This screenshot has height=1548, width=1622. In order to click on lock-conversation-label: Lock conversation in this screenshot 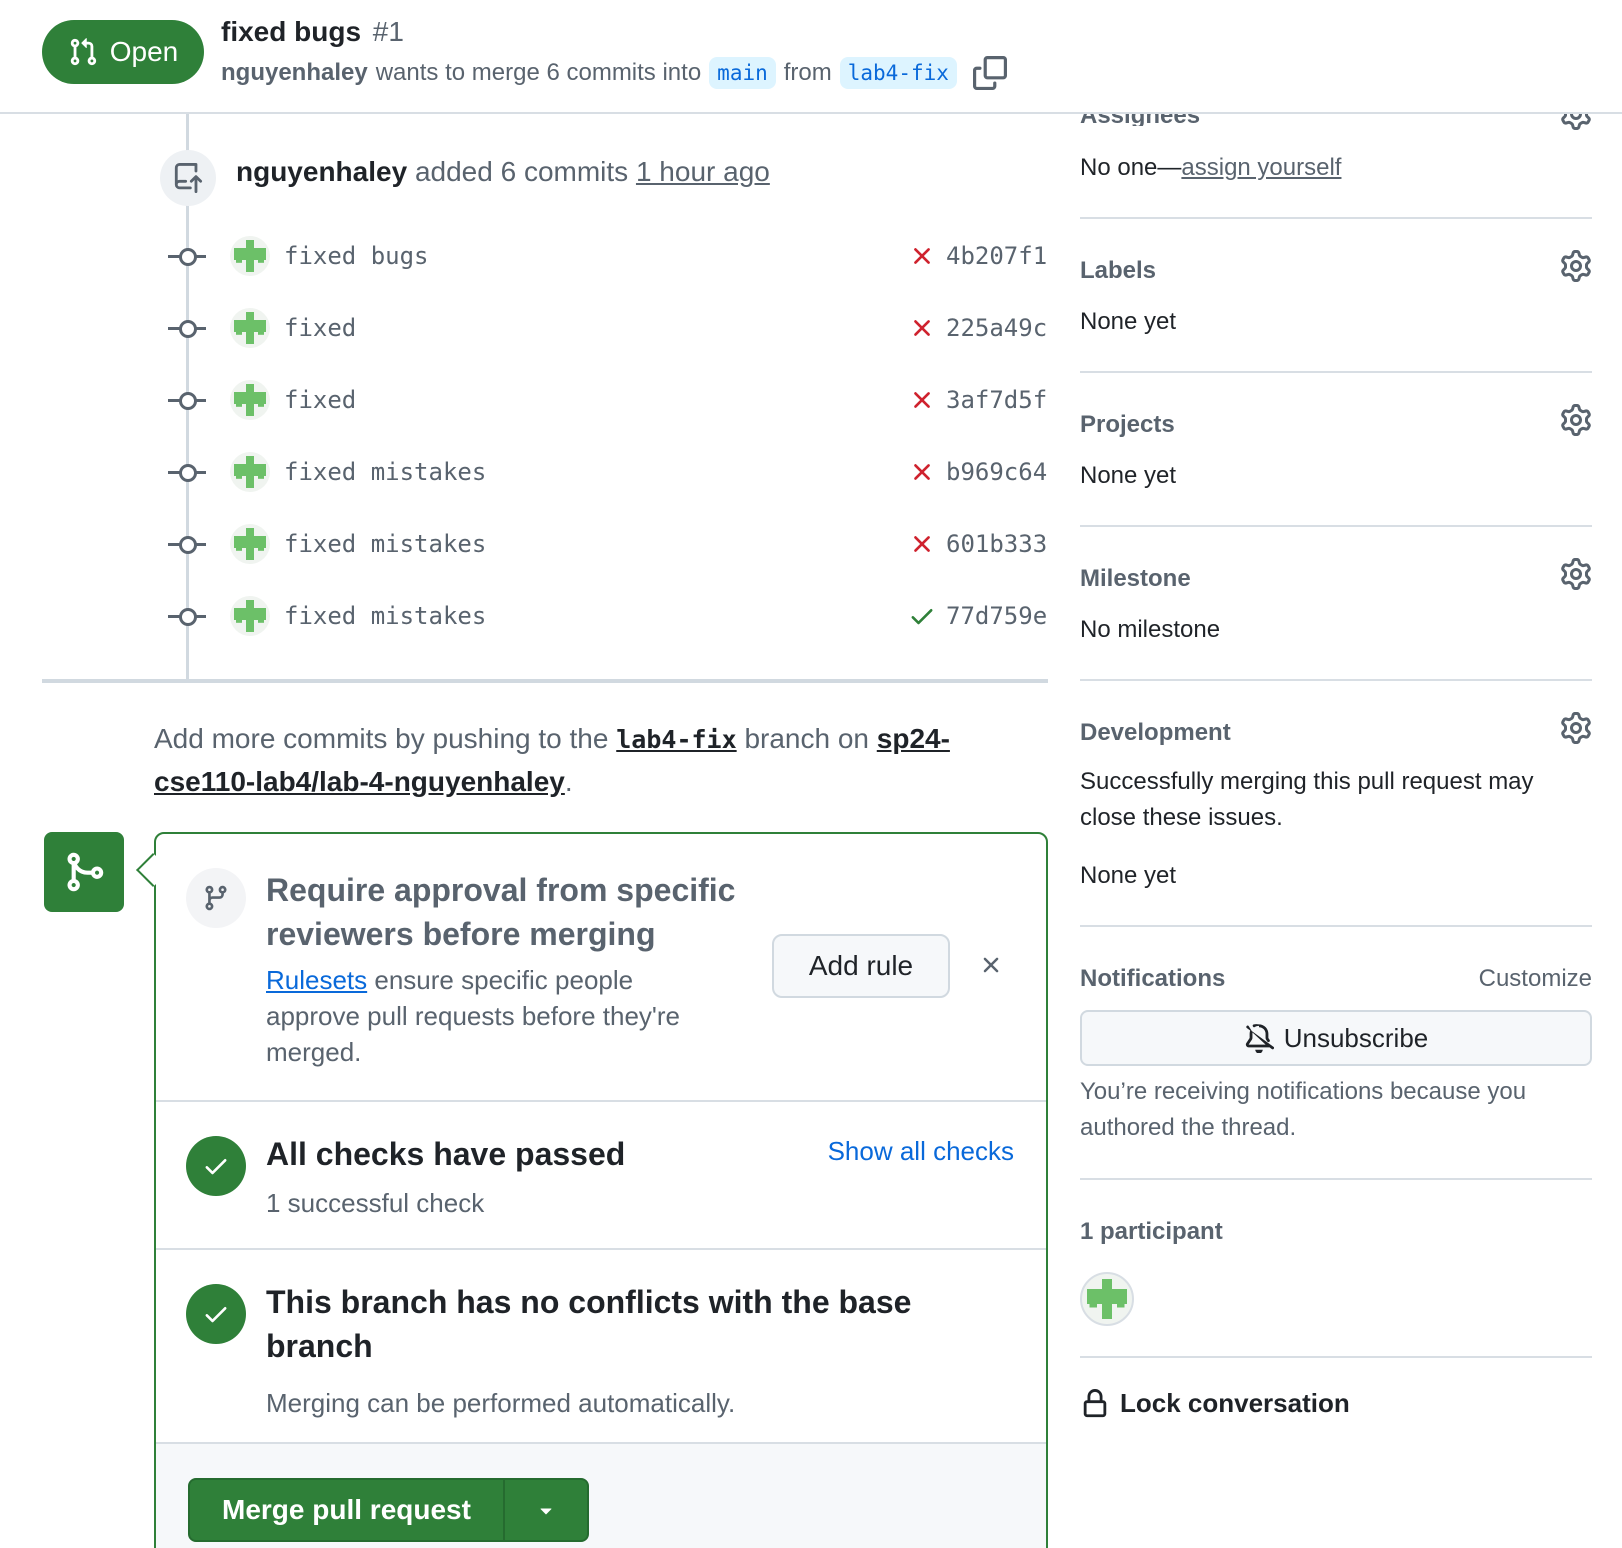, I will do `click(1235, 1403)`.